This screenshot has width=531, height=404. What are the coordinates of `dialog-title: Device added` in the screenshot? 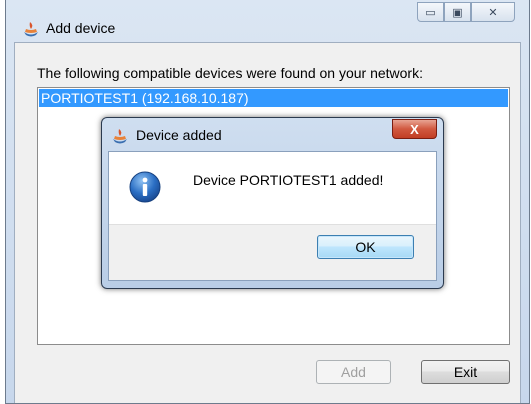 It's located at (179, 135).